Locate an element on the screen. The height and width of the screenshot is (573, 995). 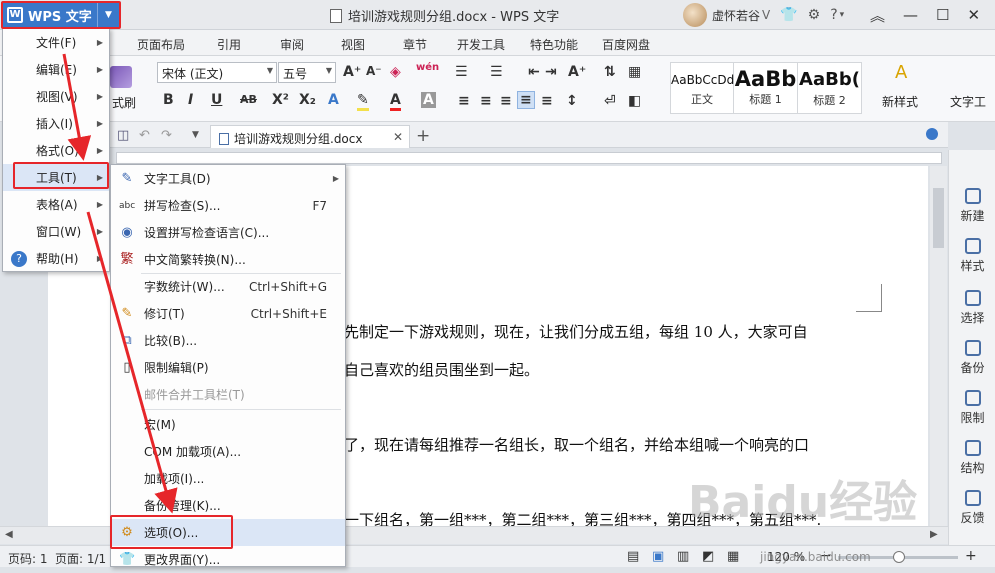
menu-edit: 编辑(E) ▶ is located at coordinates (56, 69).